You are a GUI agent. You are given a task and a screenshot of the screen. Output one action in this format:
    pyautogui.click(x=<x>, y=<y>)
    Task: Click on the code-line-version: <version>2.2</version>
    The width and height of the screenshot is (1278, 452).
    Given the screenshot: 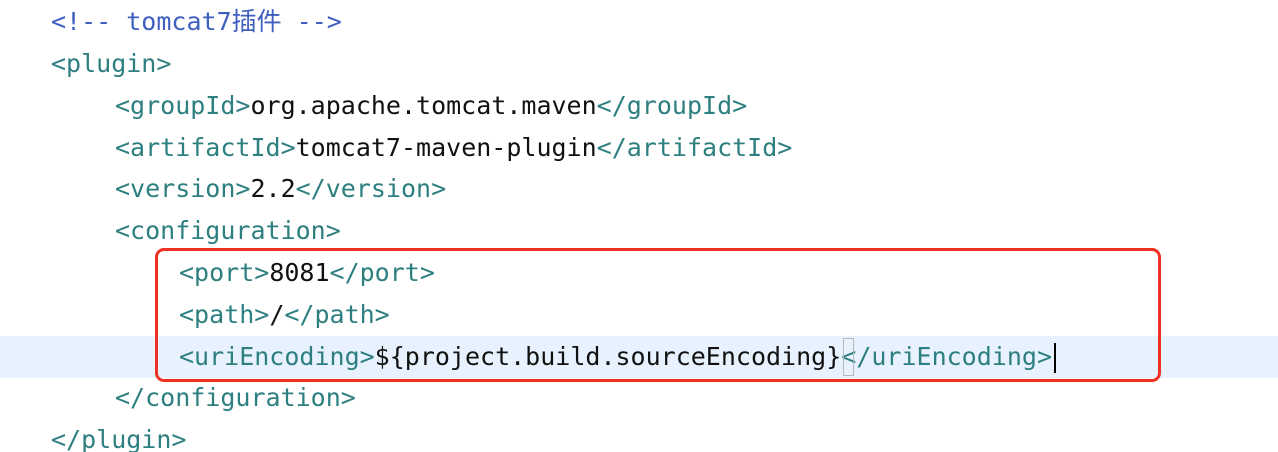 What is the action you would take?
    pyautogui.click(x=639, y=189)
    